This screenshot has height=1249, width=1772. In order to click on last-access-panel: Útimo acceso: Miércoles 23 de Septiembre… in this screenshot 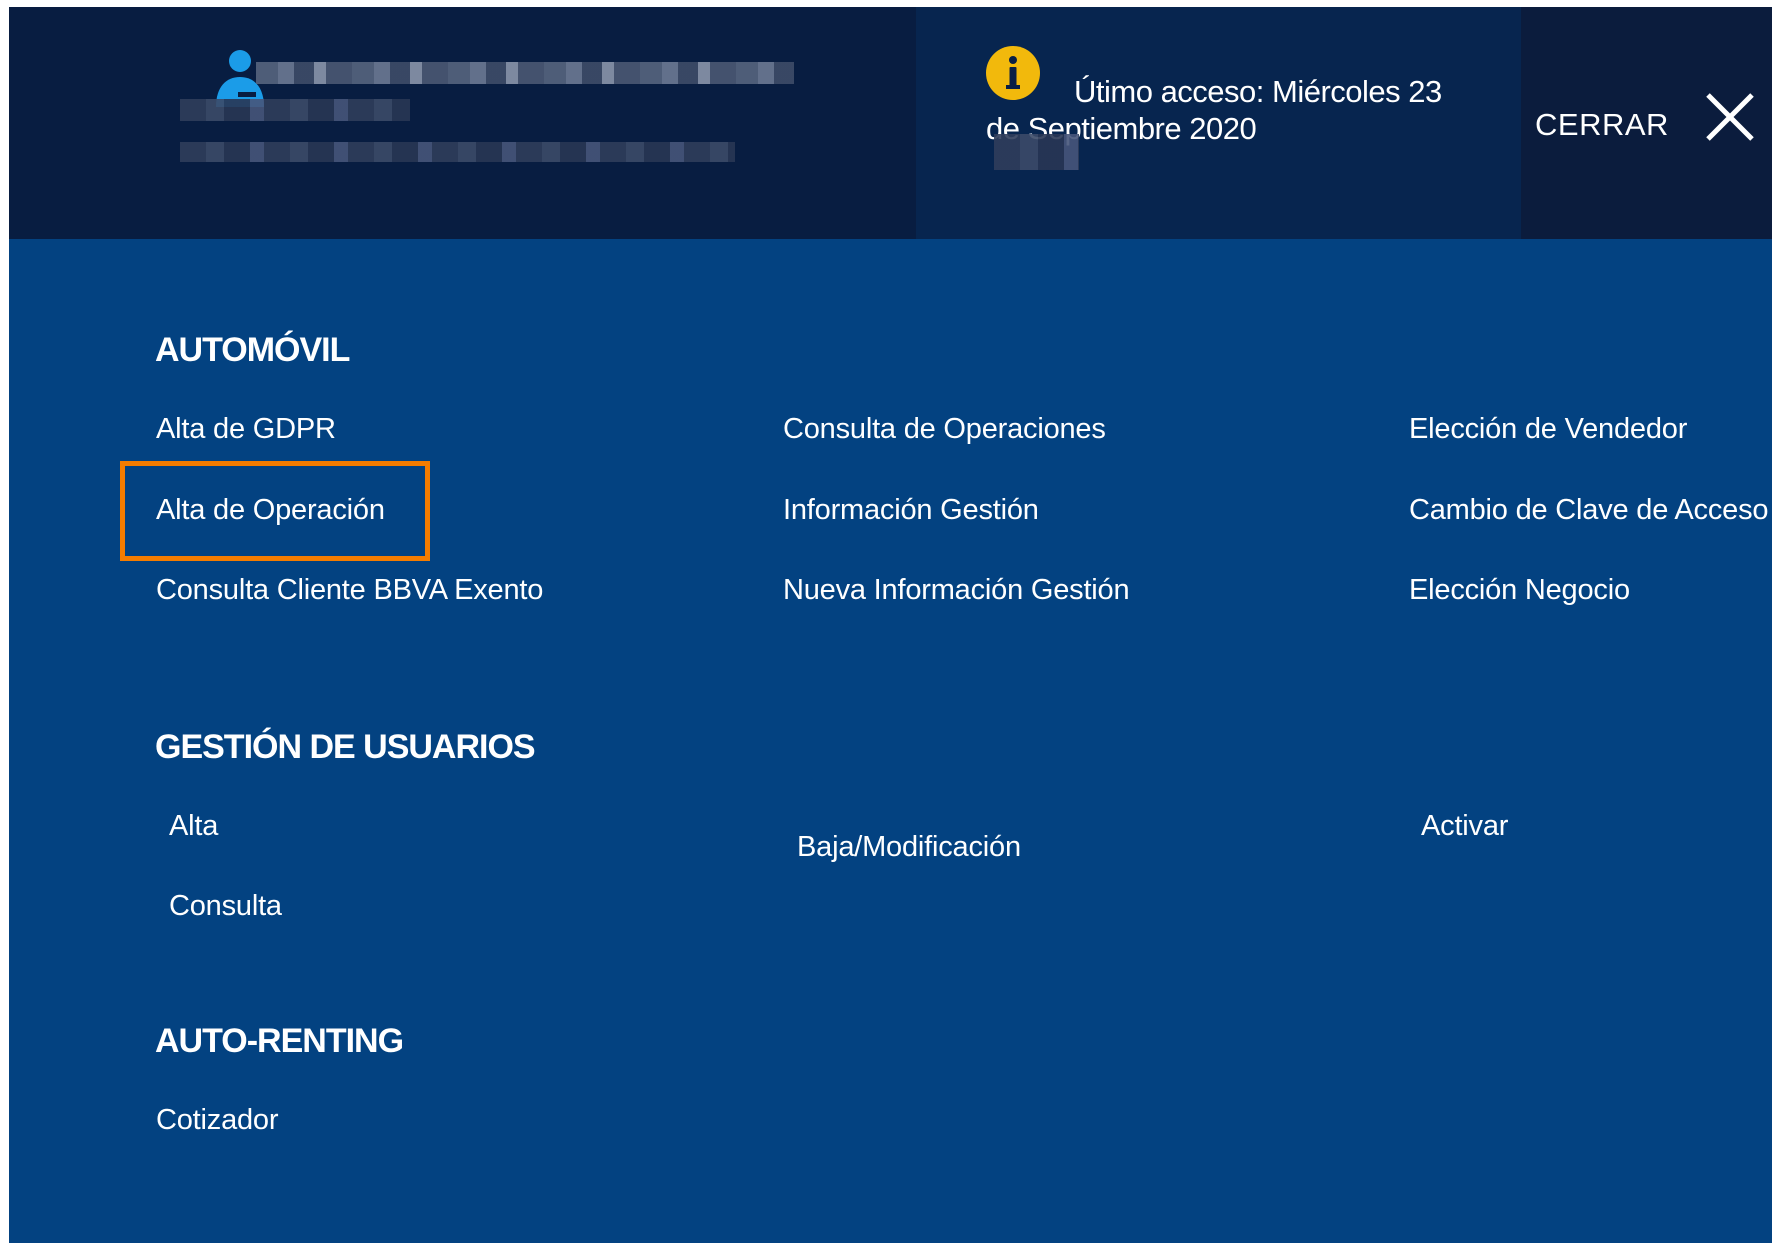, I will do `click(1218, 123)`.